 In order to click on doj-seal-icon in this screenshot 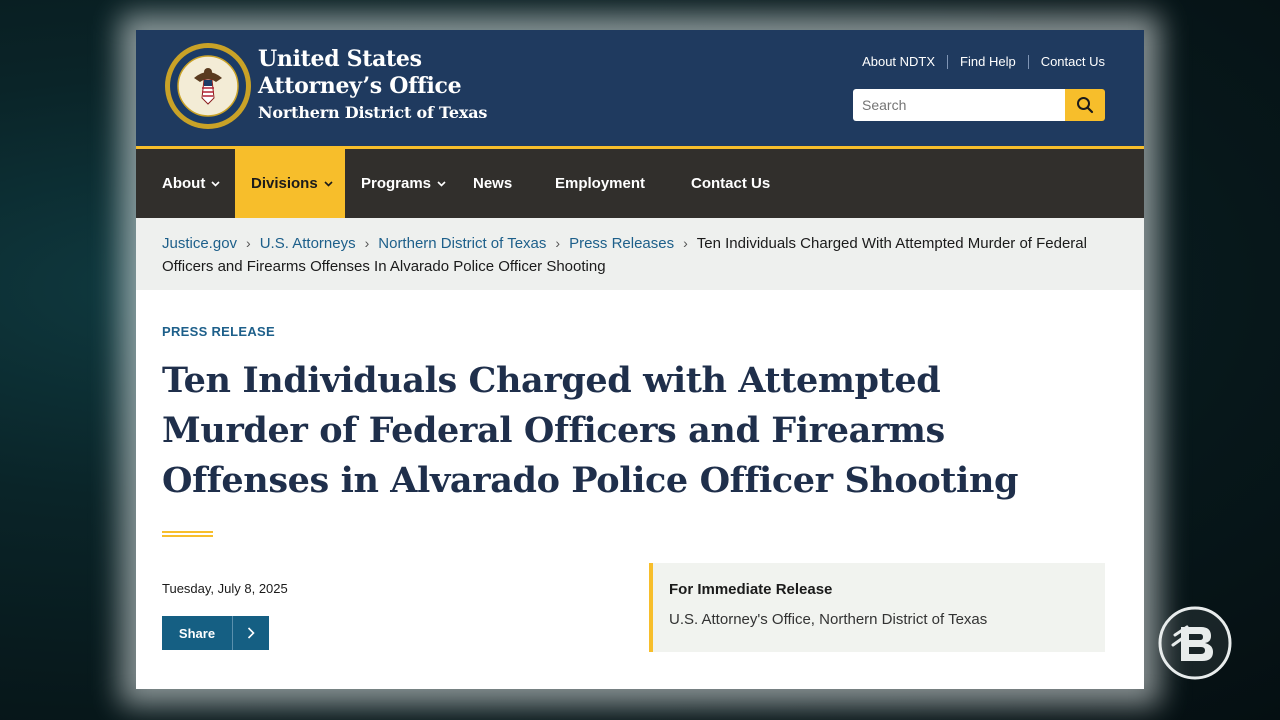, I will do `click(208, 86)`.